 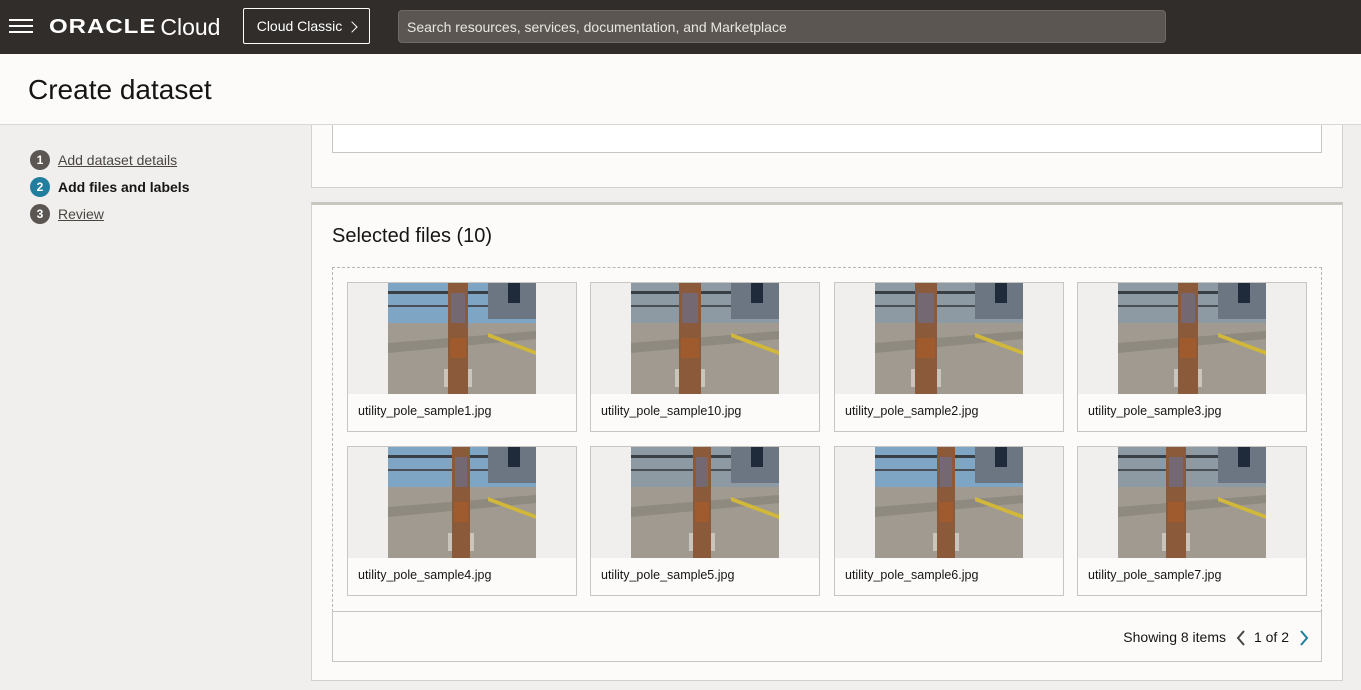 What do you see at coordinates (1155, 575) in the screenshot?
I see `file-name: utility_pole_sample7.jpg` at bounding box center [1155, 575].